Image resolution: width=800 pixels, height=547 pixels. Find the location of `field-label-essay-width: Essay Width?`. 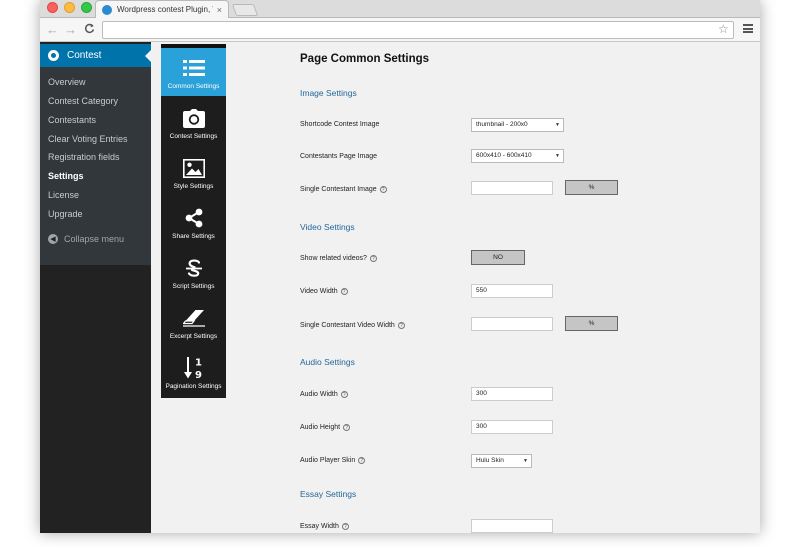

field-label-essay-width: Essay Width? is located at coordinates (324, 526).